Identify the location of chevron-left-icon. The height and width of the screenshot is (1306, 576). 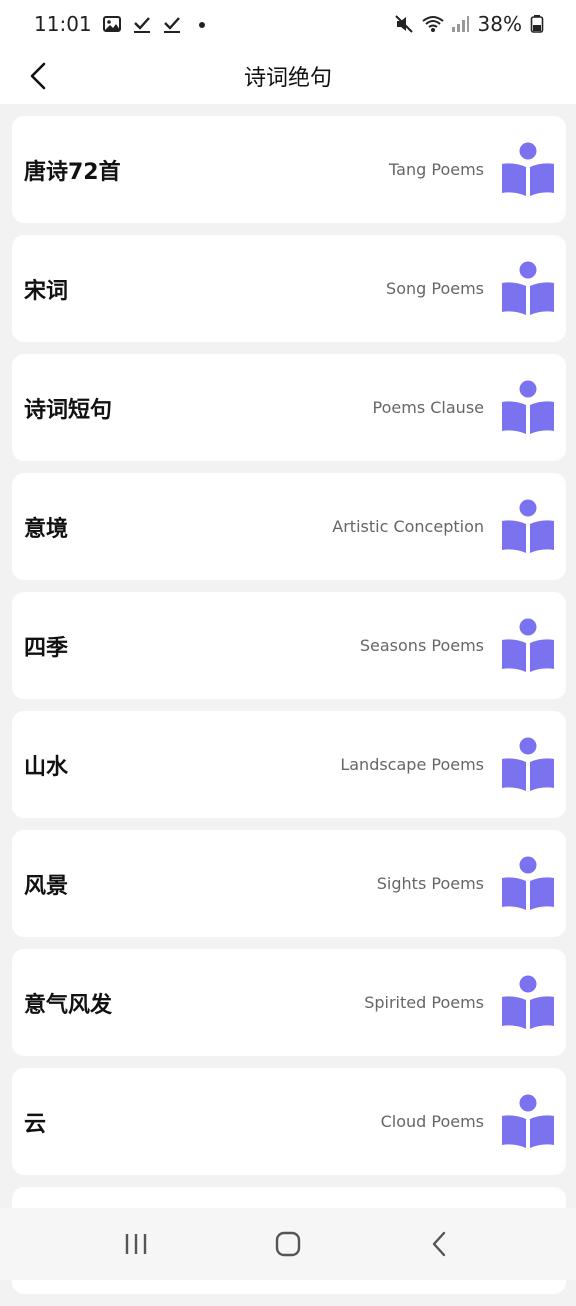
(38, 76).